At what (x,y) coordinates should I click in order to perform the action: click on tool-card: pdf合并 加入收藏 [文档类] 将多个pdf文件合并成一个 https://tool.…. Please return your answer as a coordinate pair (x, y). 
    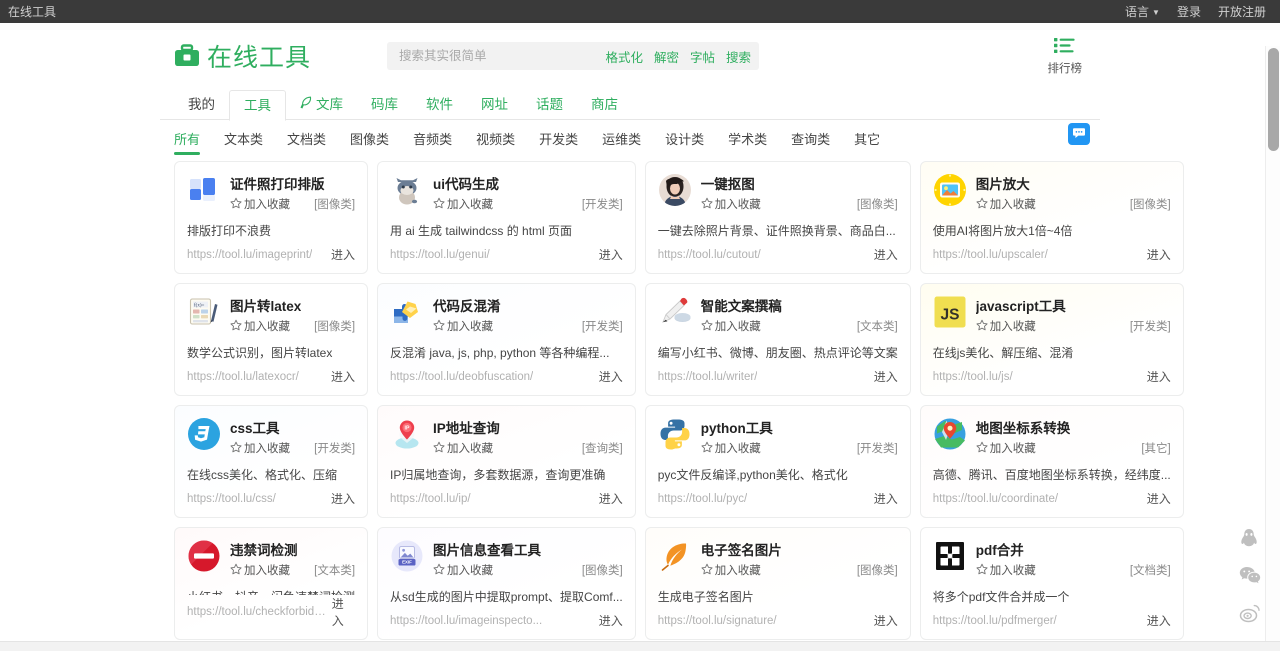
    Looking at the image, I should click on (1051, 583).